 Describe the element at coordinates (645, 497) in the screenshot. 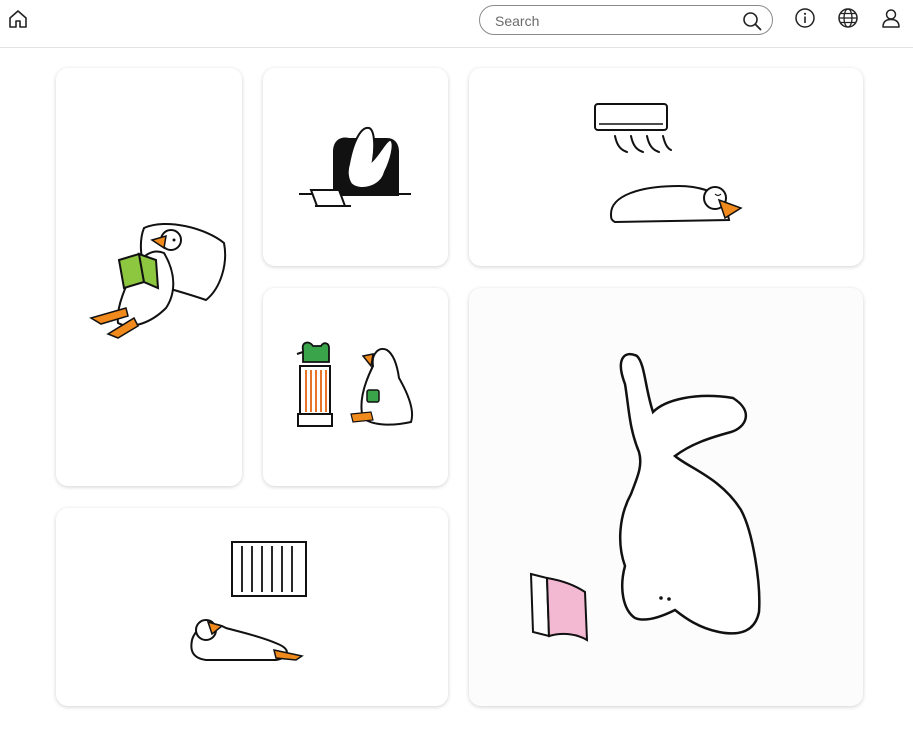

I see `goose-headstand-illustration` at that location.